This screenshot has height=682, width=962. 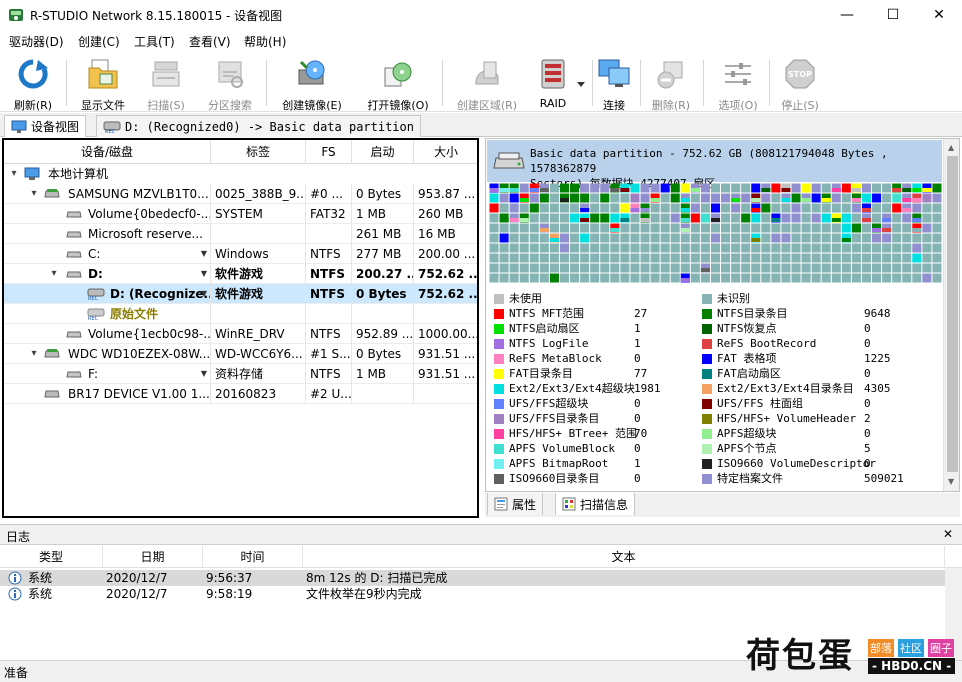 What do you see at coordinates (16, 15) in the screenshot?
I see `r-studio-app-icon` at bounding box center [16, 15].